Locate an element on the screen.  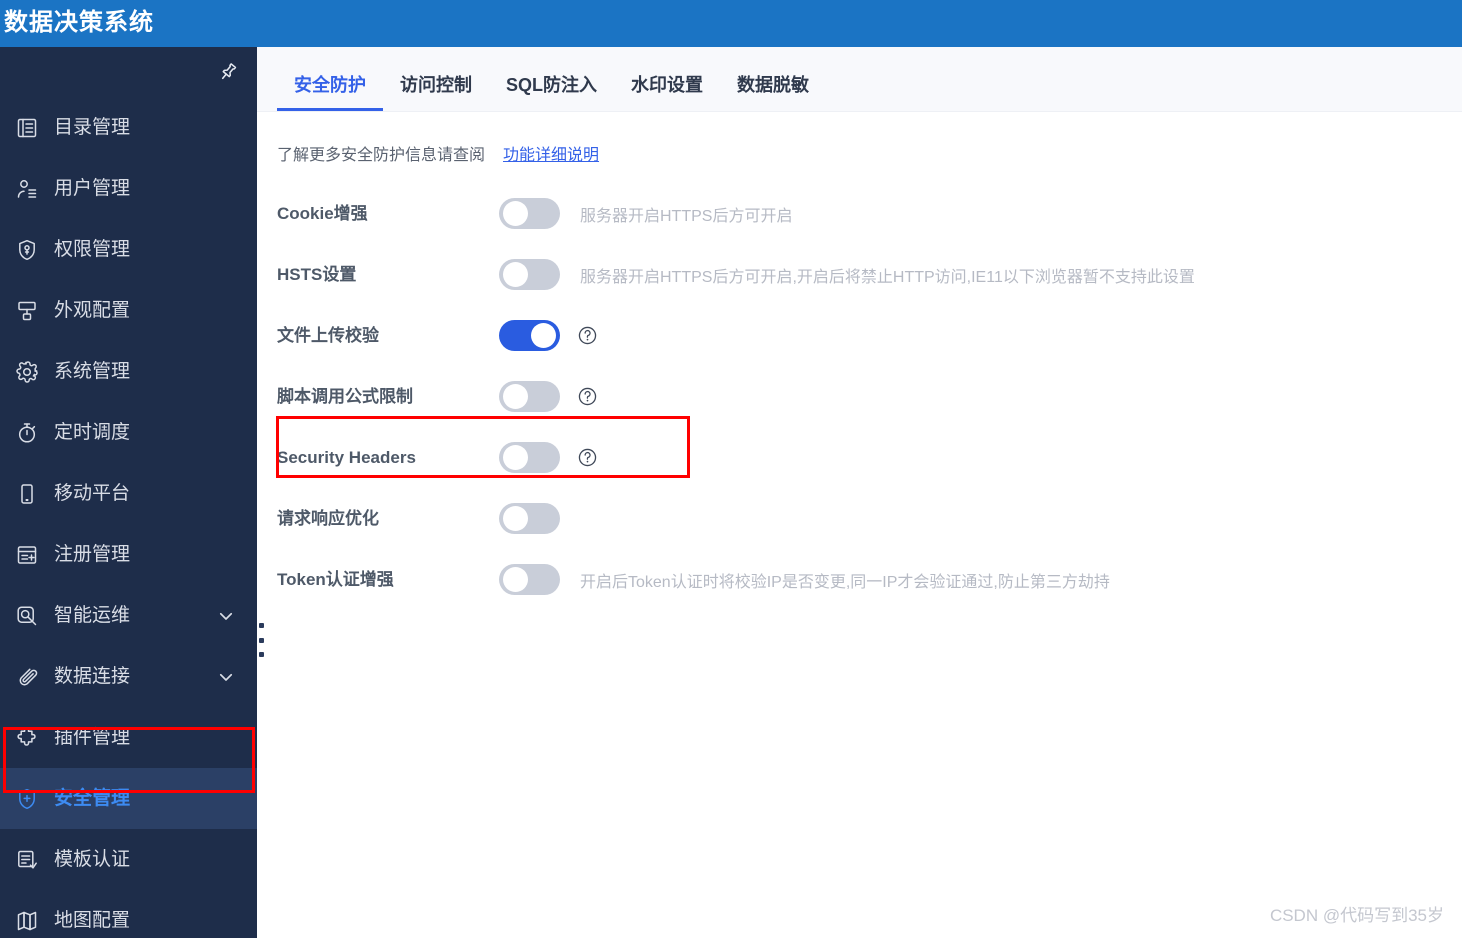
mobile-icon is located at coordinates (27, 494).